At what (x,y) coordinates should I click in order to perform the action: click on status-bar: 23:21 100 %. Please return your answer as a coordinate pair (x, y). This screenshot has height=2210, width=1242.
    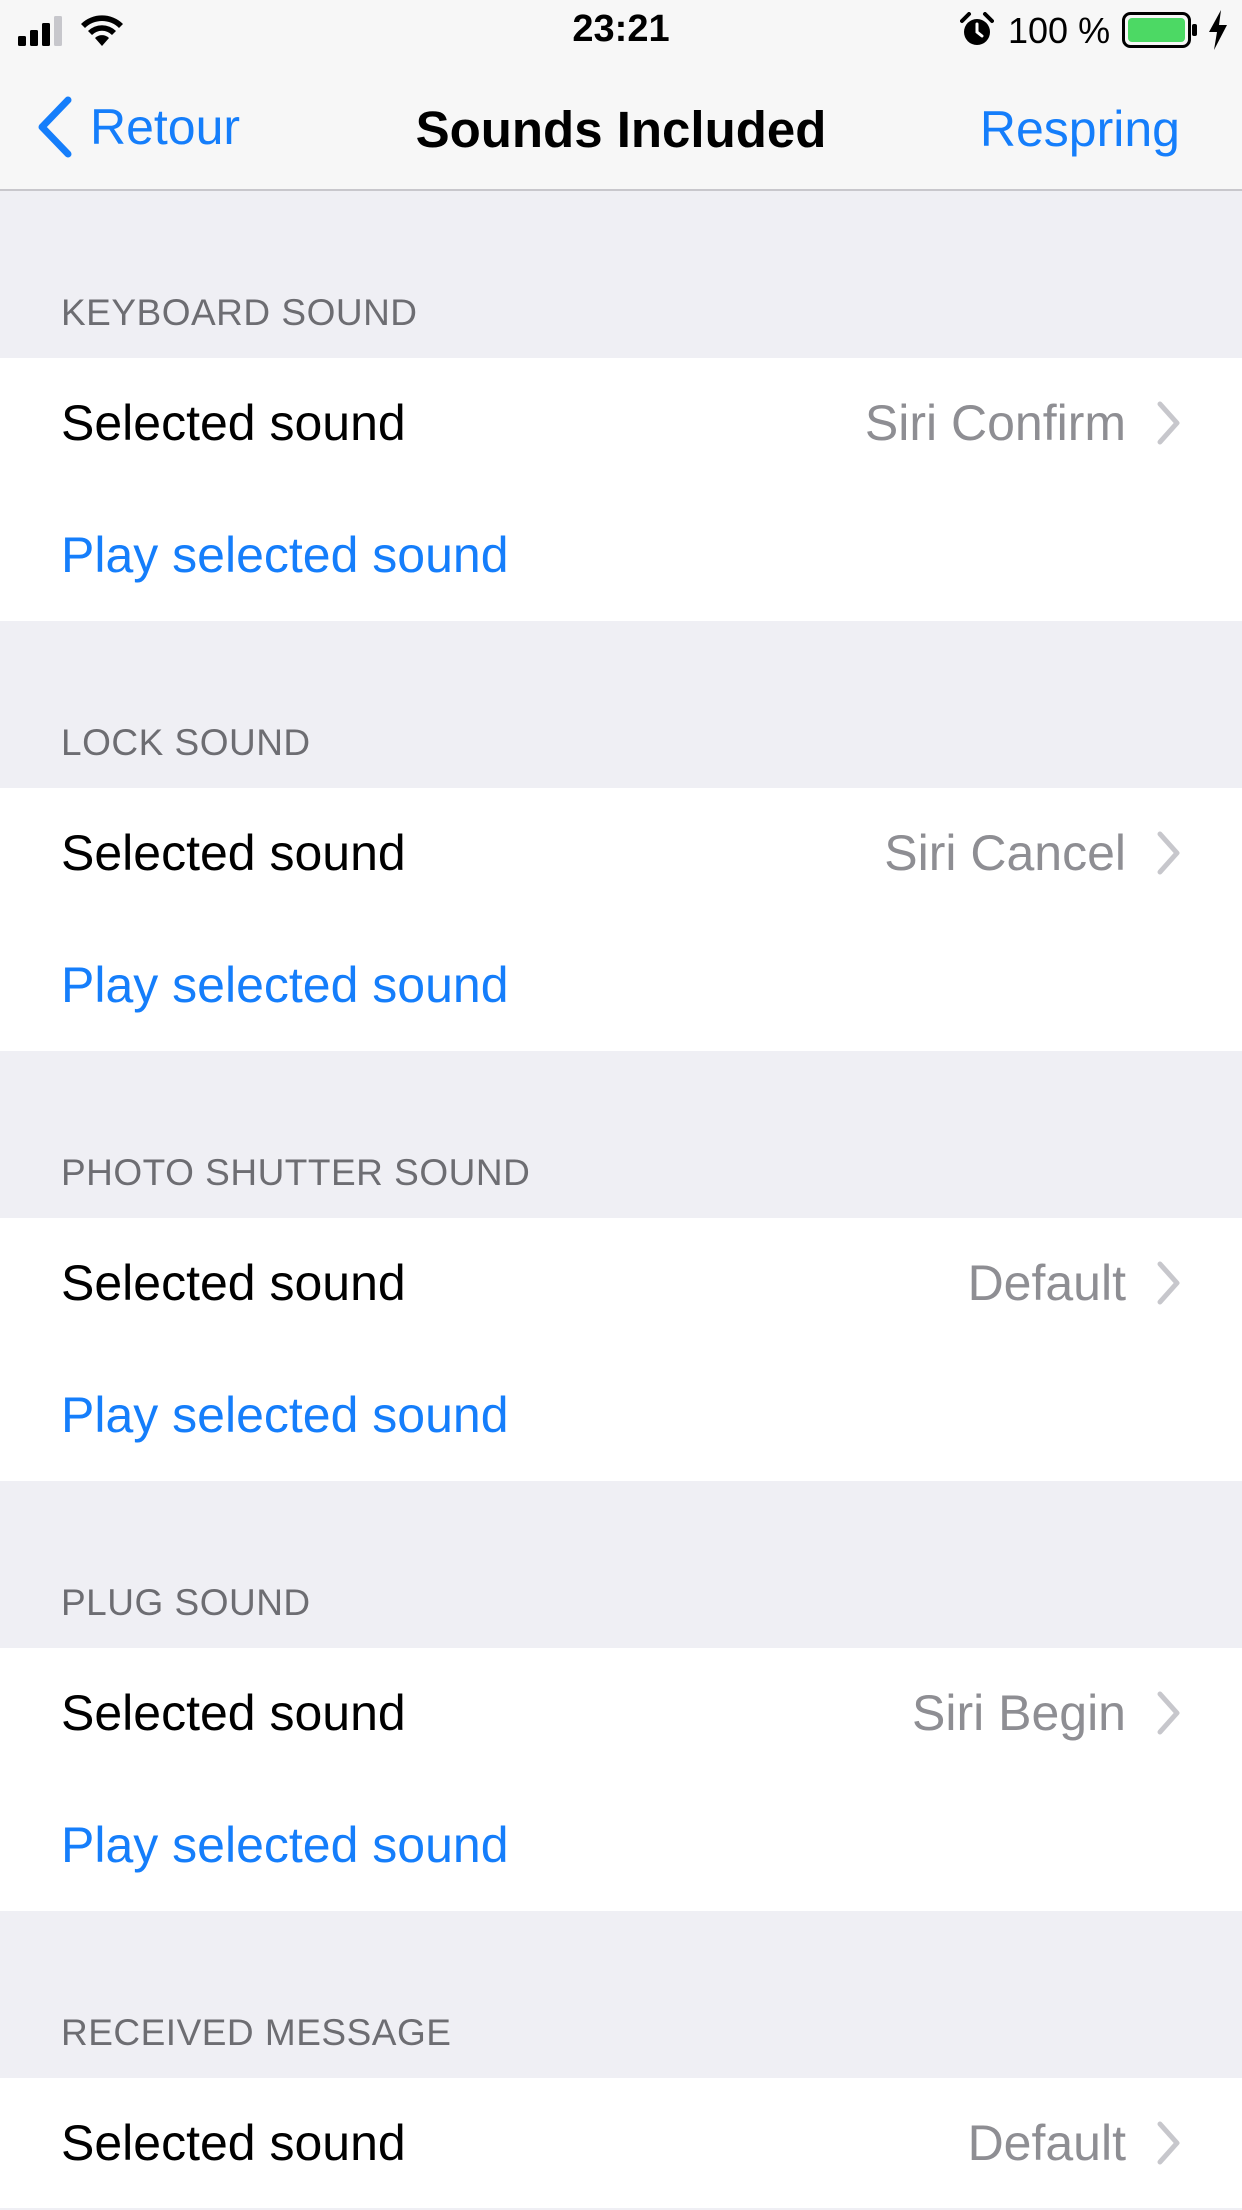
    Looking at the image, I should click on (621, 31).